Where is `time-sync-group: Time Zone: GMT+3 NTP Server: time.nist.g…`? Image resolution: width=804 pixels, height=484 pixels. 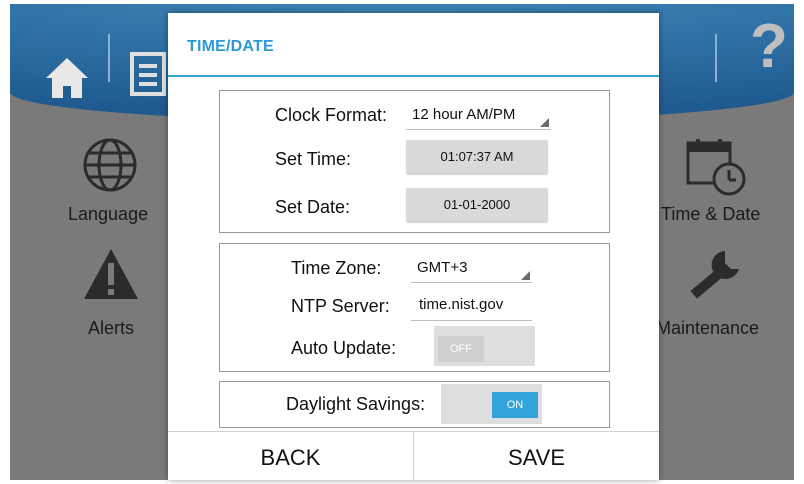
time-sync-group: Time Zone: GMT+3 NTP Server: time.nist.g… is located at coordinates (414, 307).